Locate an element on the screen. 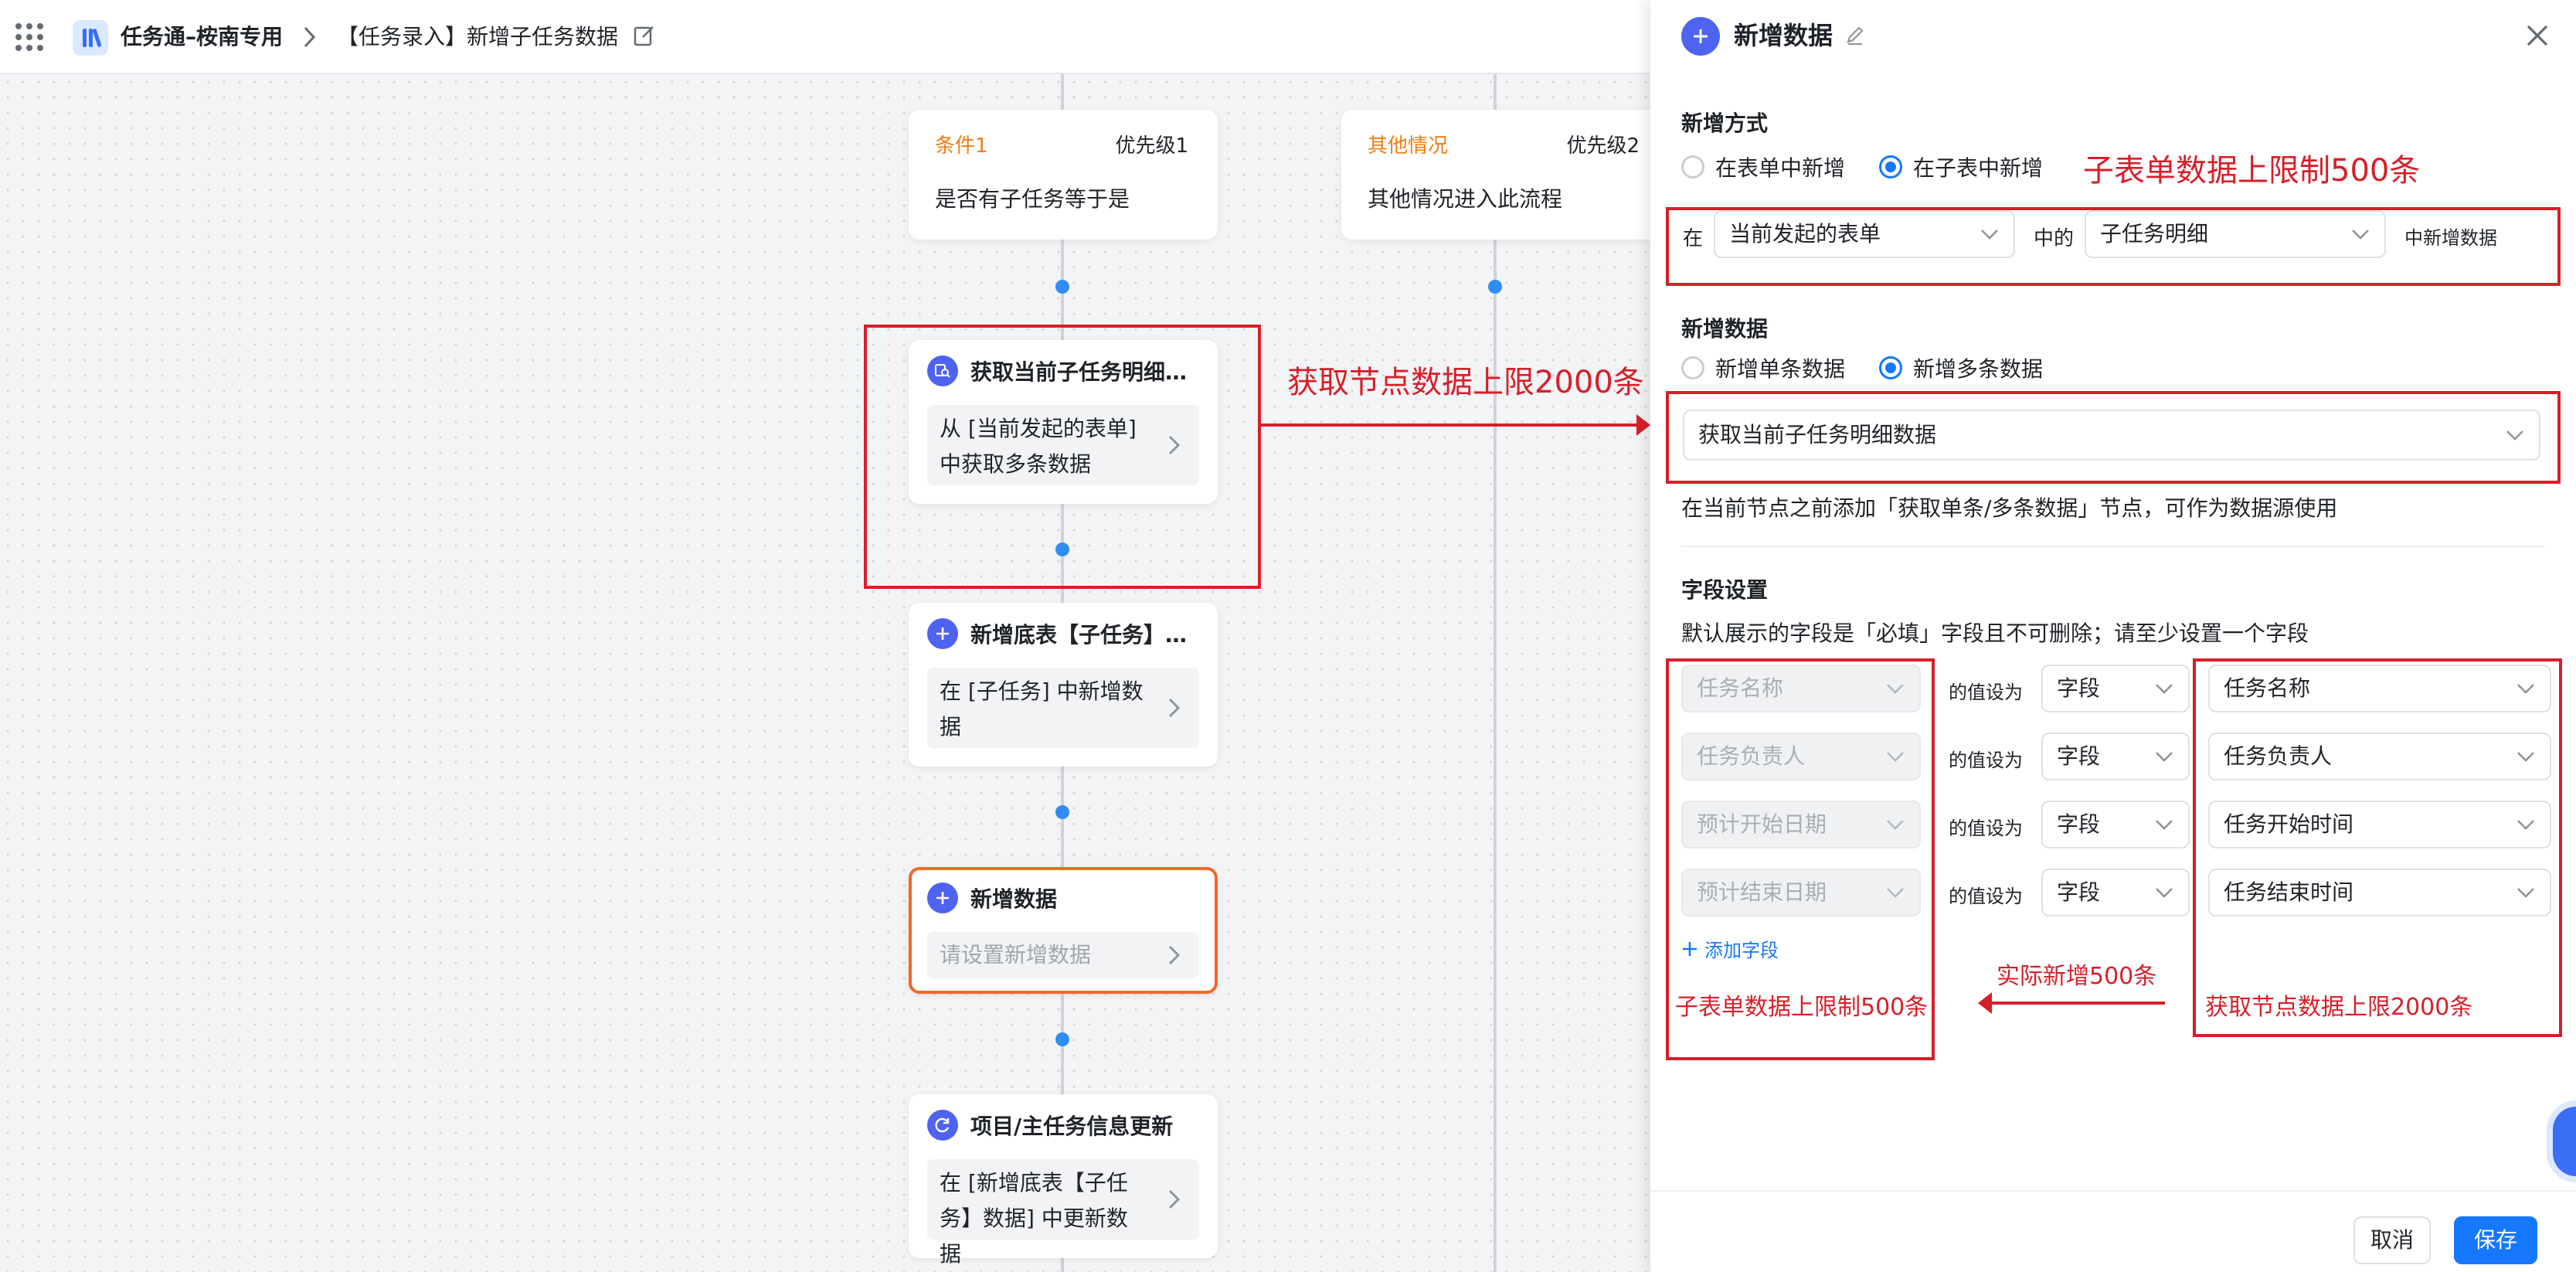 This screenshot has width=2576, height=1272. annotation-canvas-limit: 获取节点数据上限2000条 is located at coordinates (1465, 382).